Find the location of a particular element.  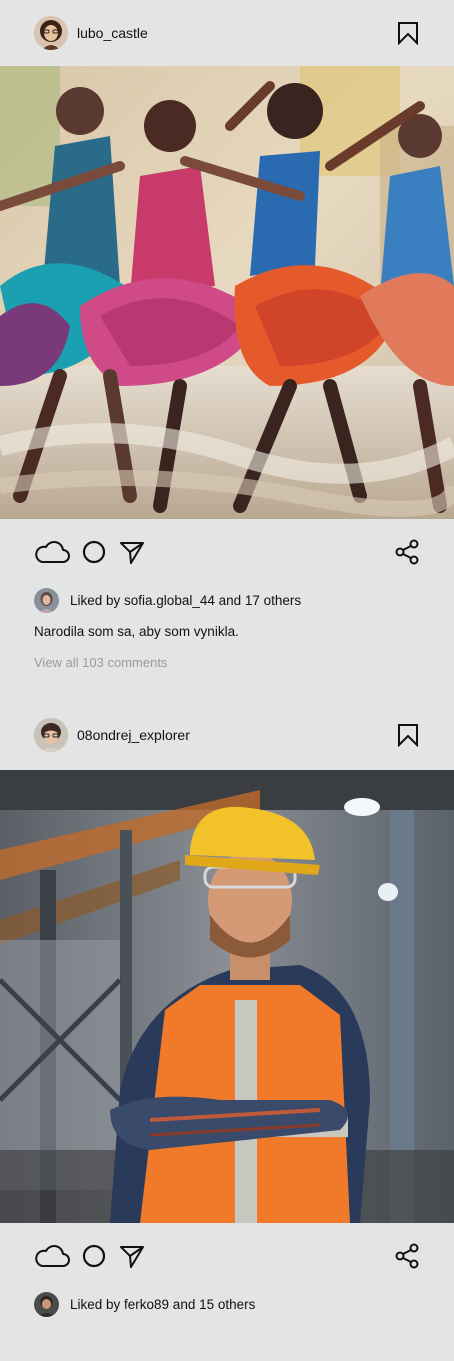

likes-row: Liked by sofia.global_44 and 17 others is located at coordinates (227, 600).